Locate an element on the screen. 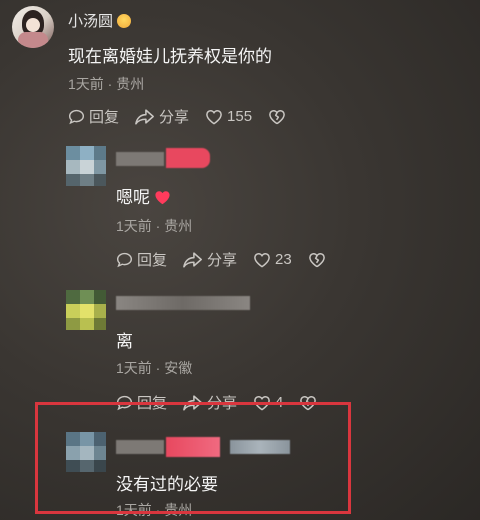 The image size is (480, 520). reply-actions: 回复 分享 23 is located at coordinates (223, 259).